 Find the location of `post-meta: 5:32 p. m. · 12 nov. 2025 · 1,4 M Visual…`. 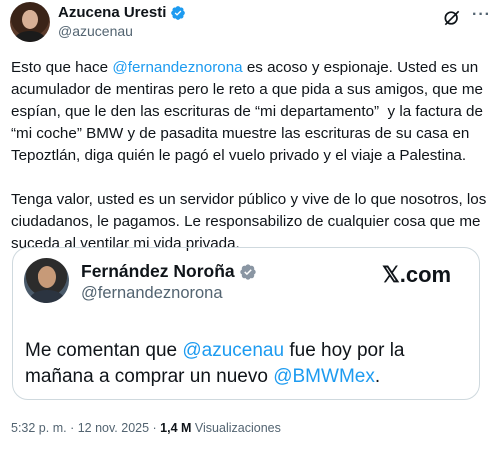

post-meta: 5:32 p. m. · 12 nov. 2025 · 1,4 M Visual… is located at coordinates (146, 428).